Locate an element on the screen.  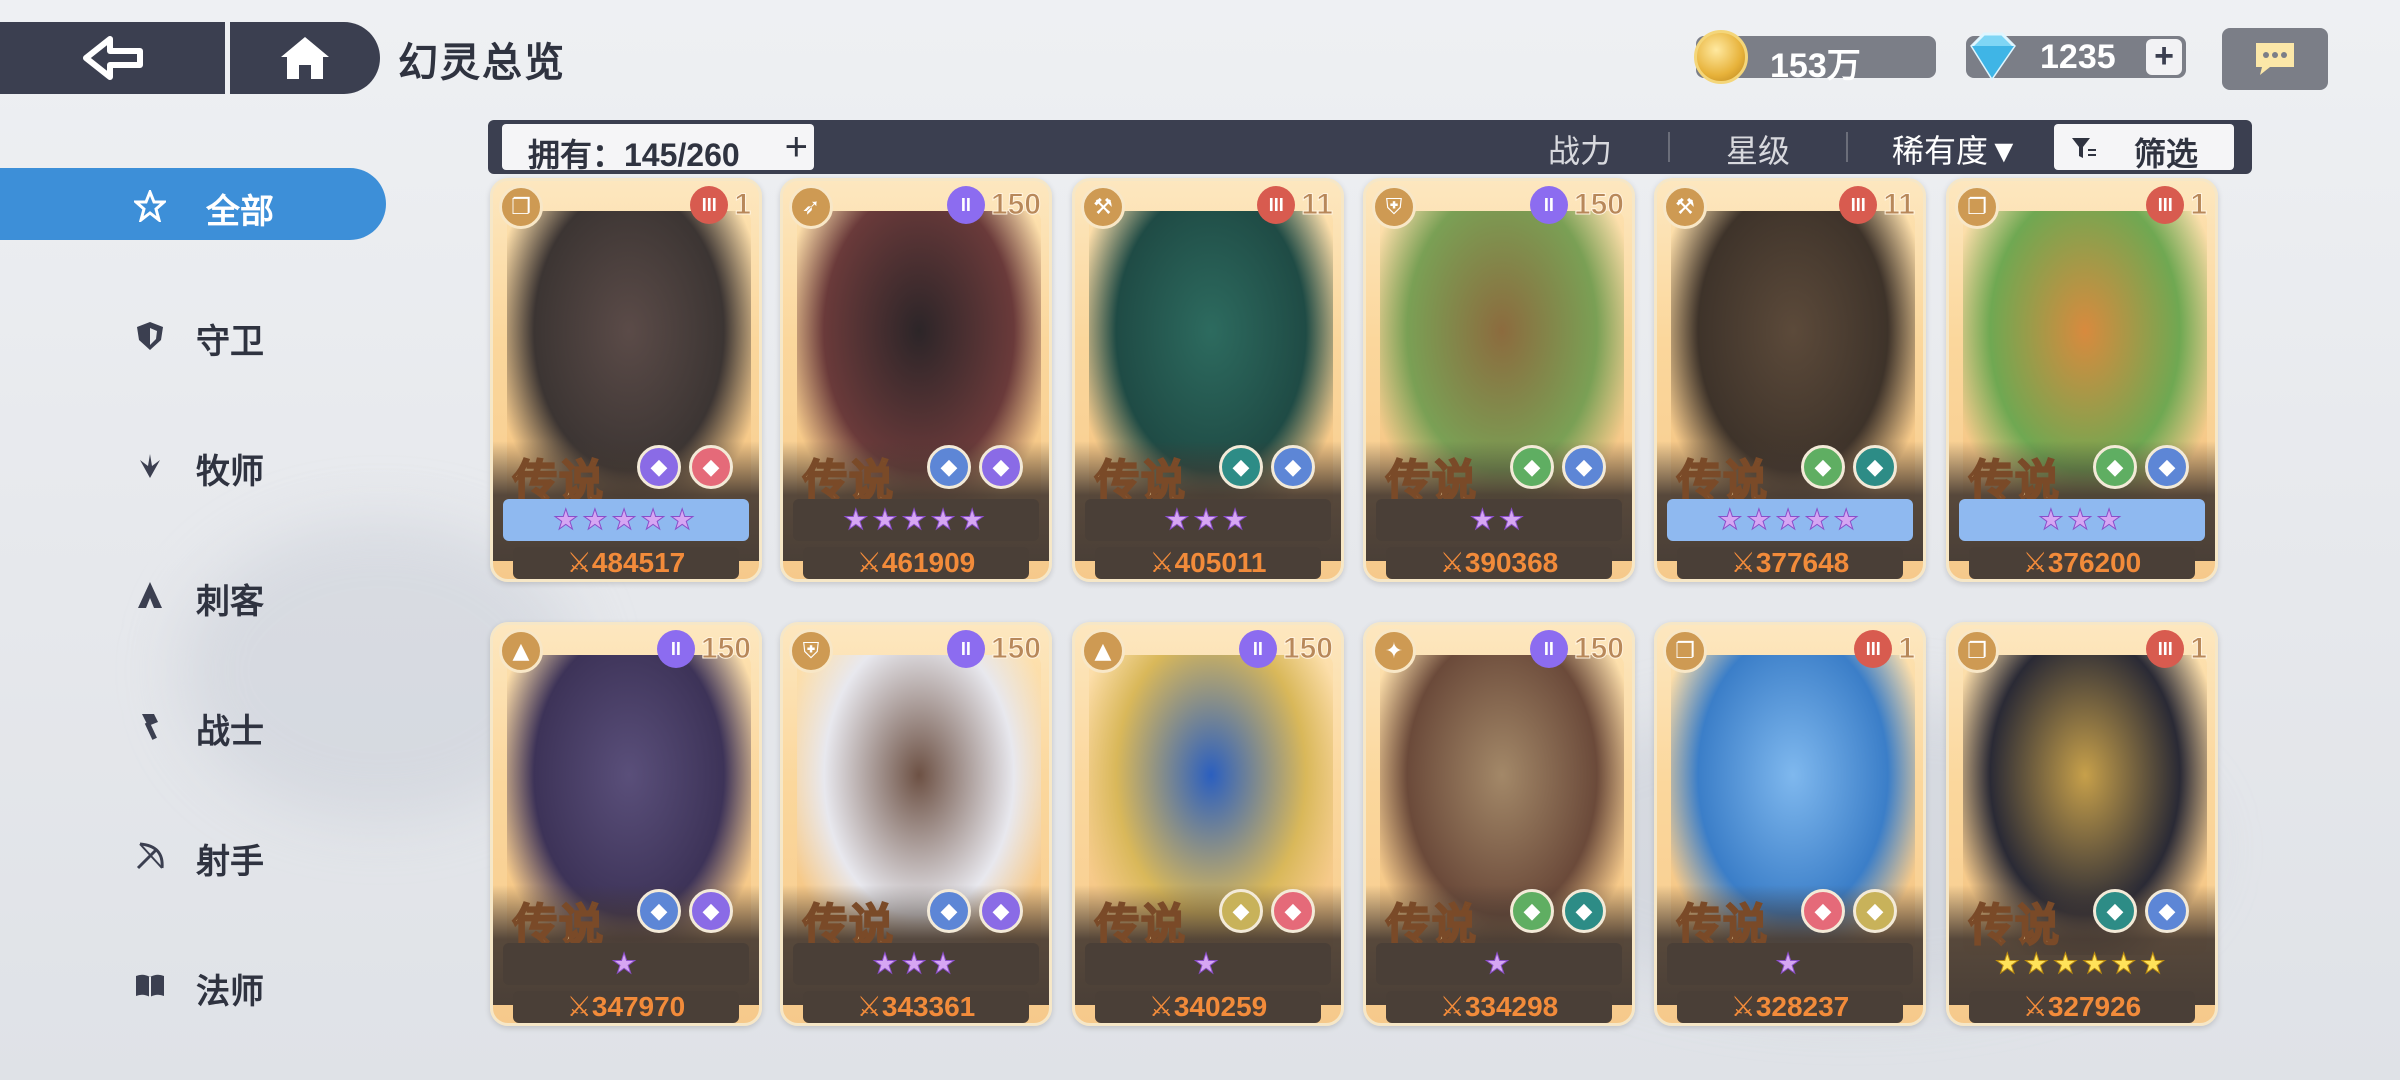
gold-counter: 153万 is located at coordinates (1815, 57).